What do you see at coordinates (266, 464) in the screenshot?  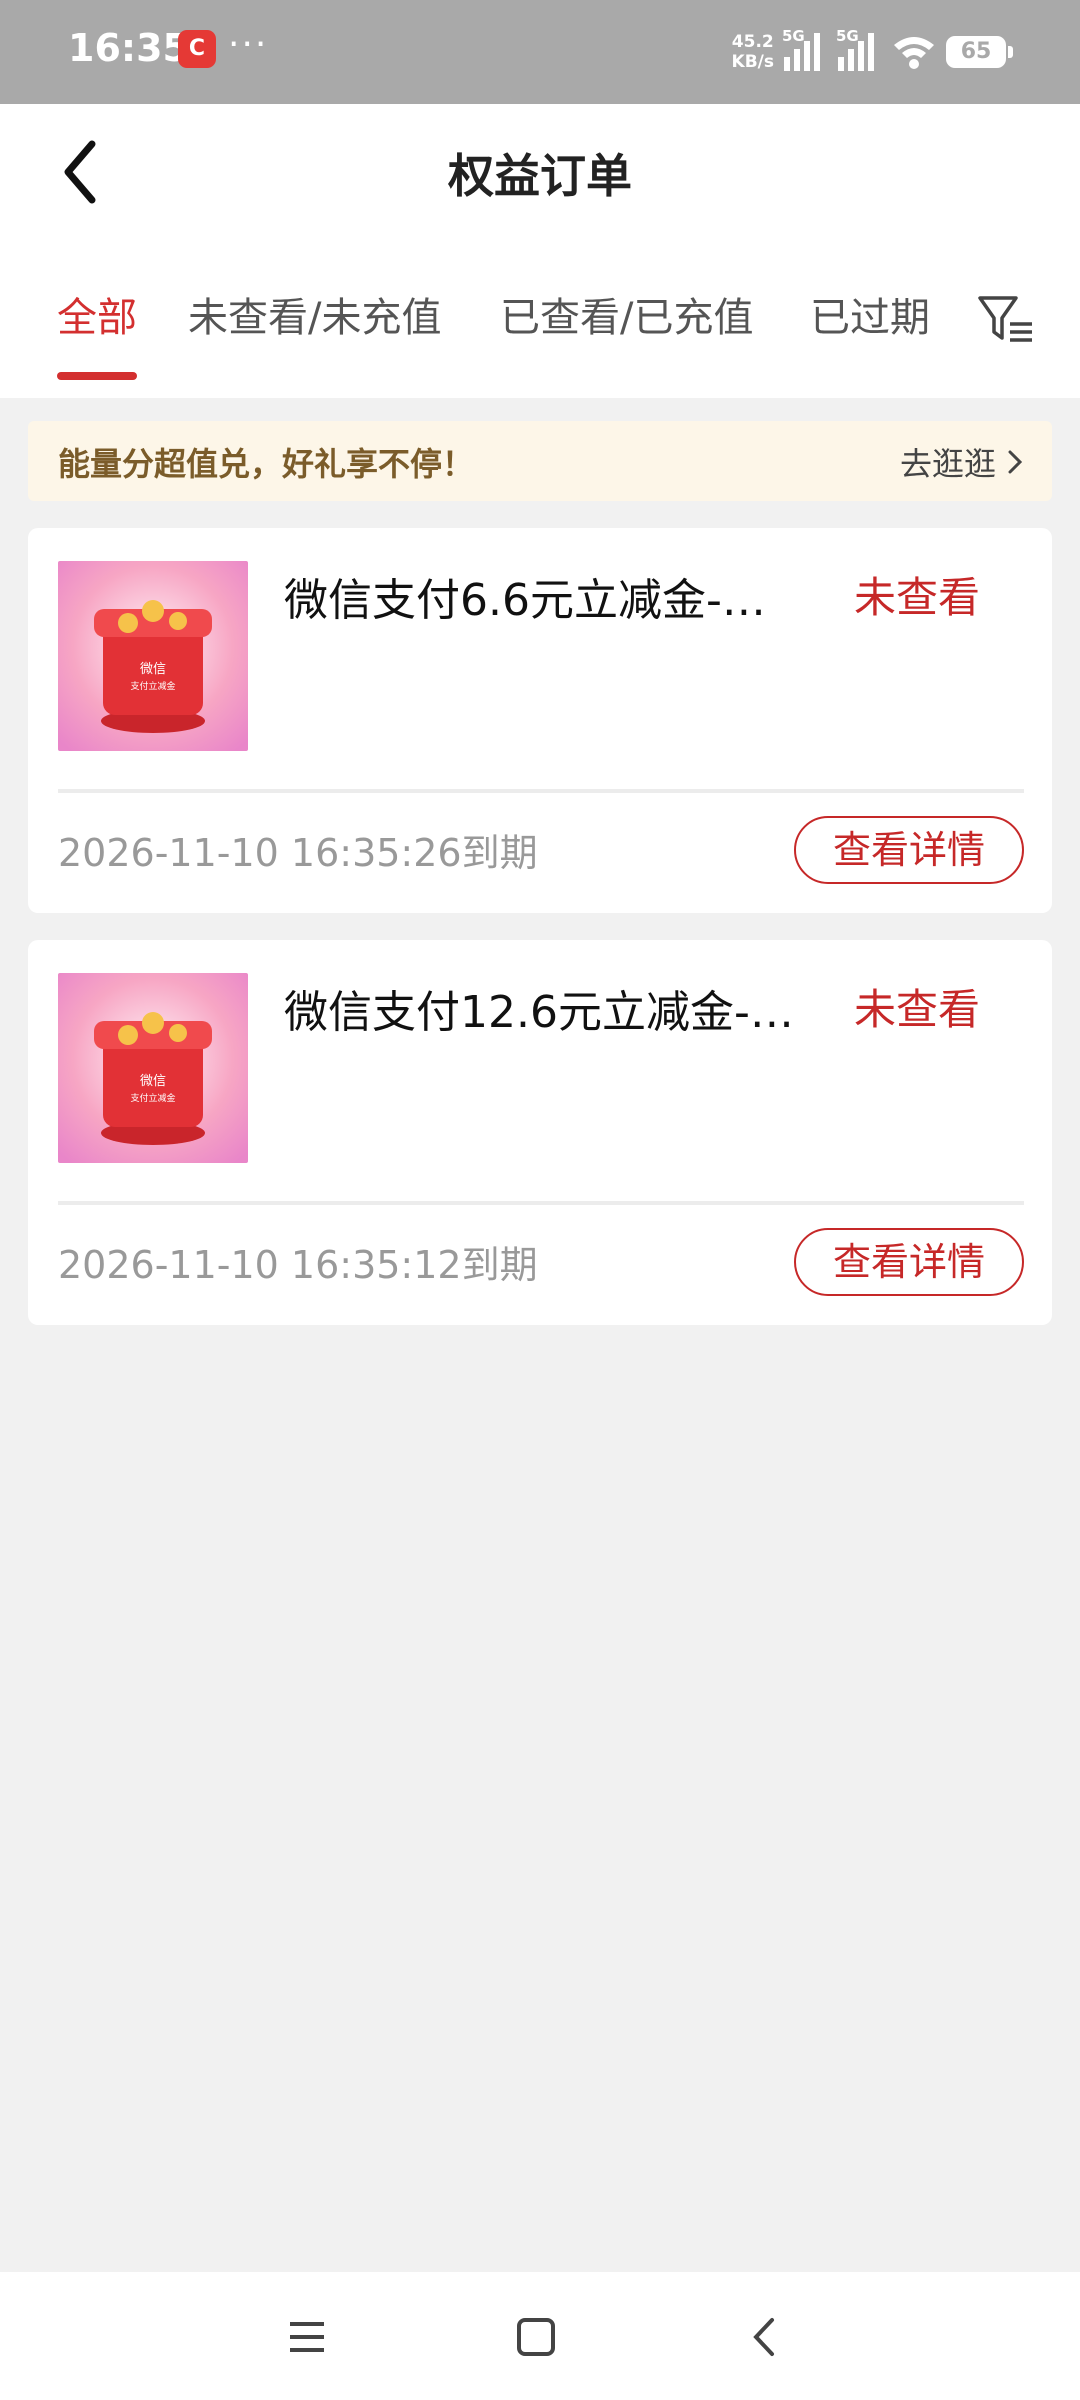 I see `promo-banner-text: 能量分超值兑，好礼享不停！` at bounding box center [266, 464].